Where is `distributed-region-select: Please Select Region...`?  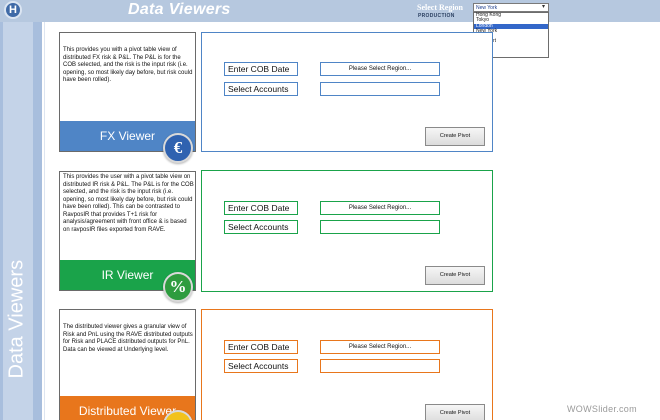
distributed-region-select: Please Select Region... is located at coordinates (380, 347).